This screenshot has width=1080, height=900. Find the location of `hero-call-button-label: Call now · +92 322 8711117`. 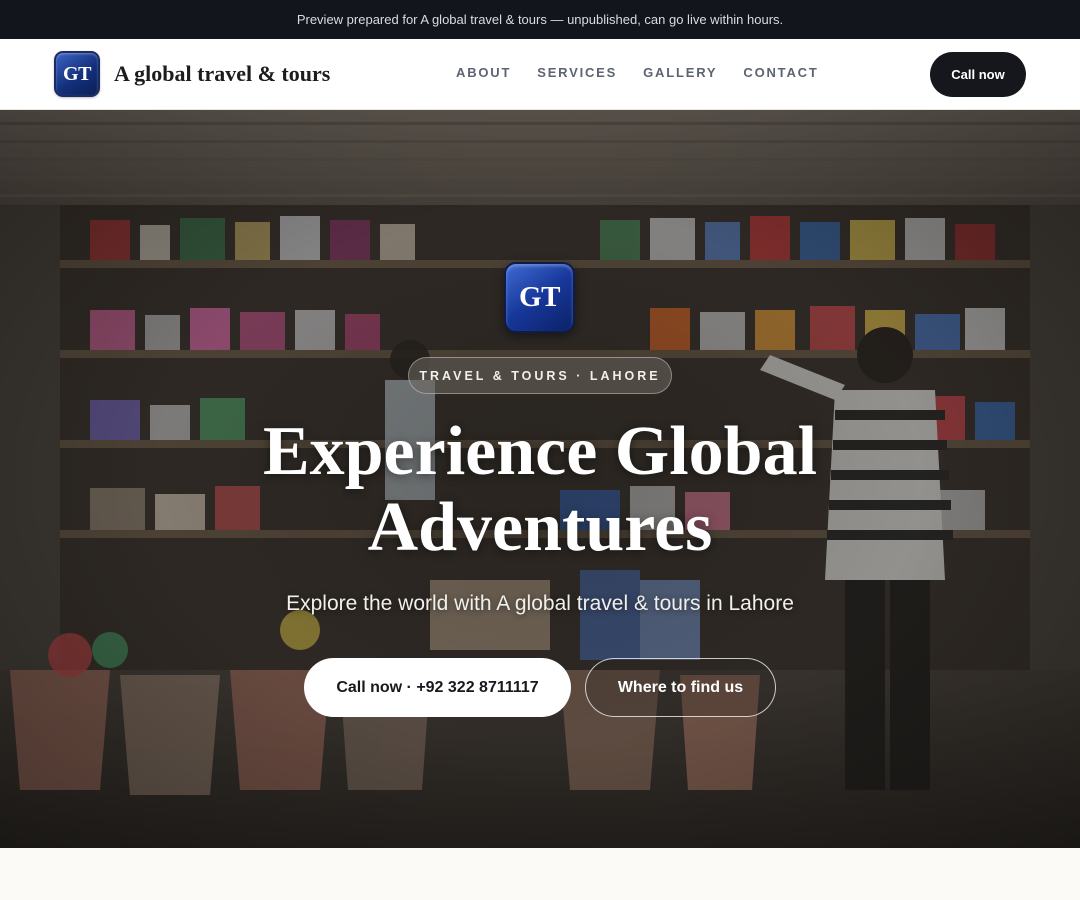

hero-call-button-label: Call now · +92 322 8711117 is located at coordinates (437, 687).